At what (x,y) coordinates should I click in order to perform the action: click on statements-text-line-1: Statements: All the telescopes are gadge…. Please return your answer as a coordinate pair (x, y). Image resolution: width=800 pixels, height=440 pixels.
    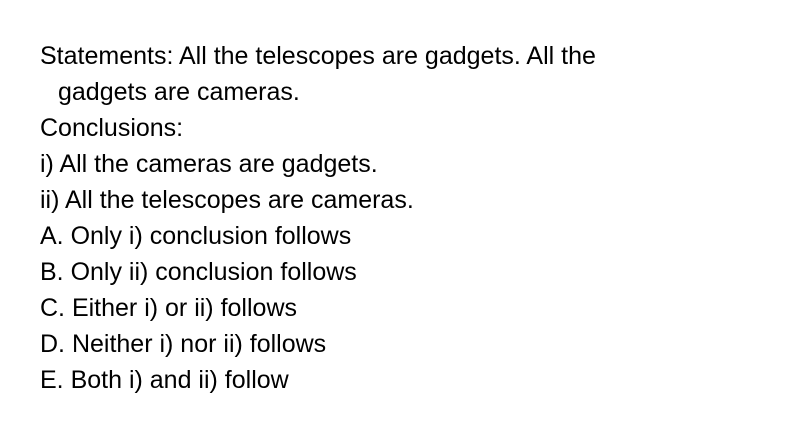
    Looking at the image, I should click on (318, 56).